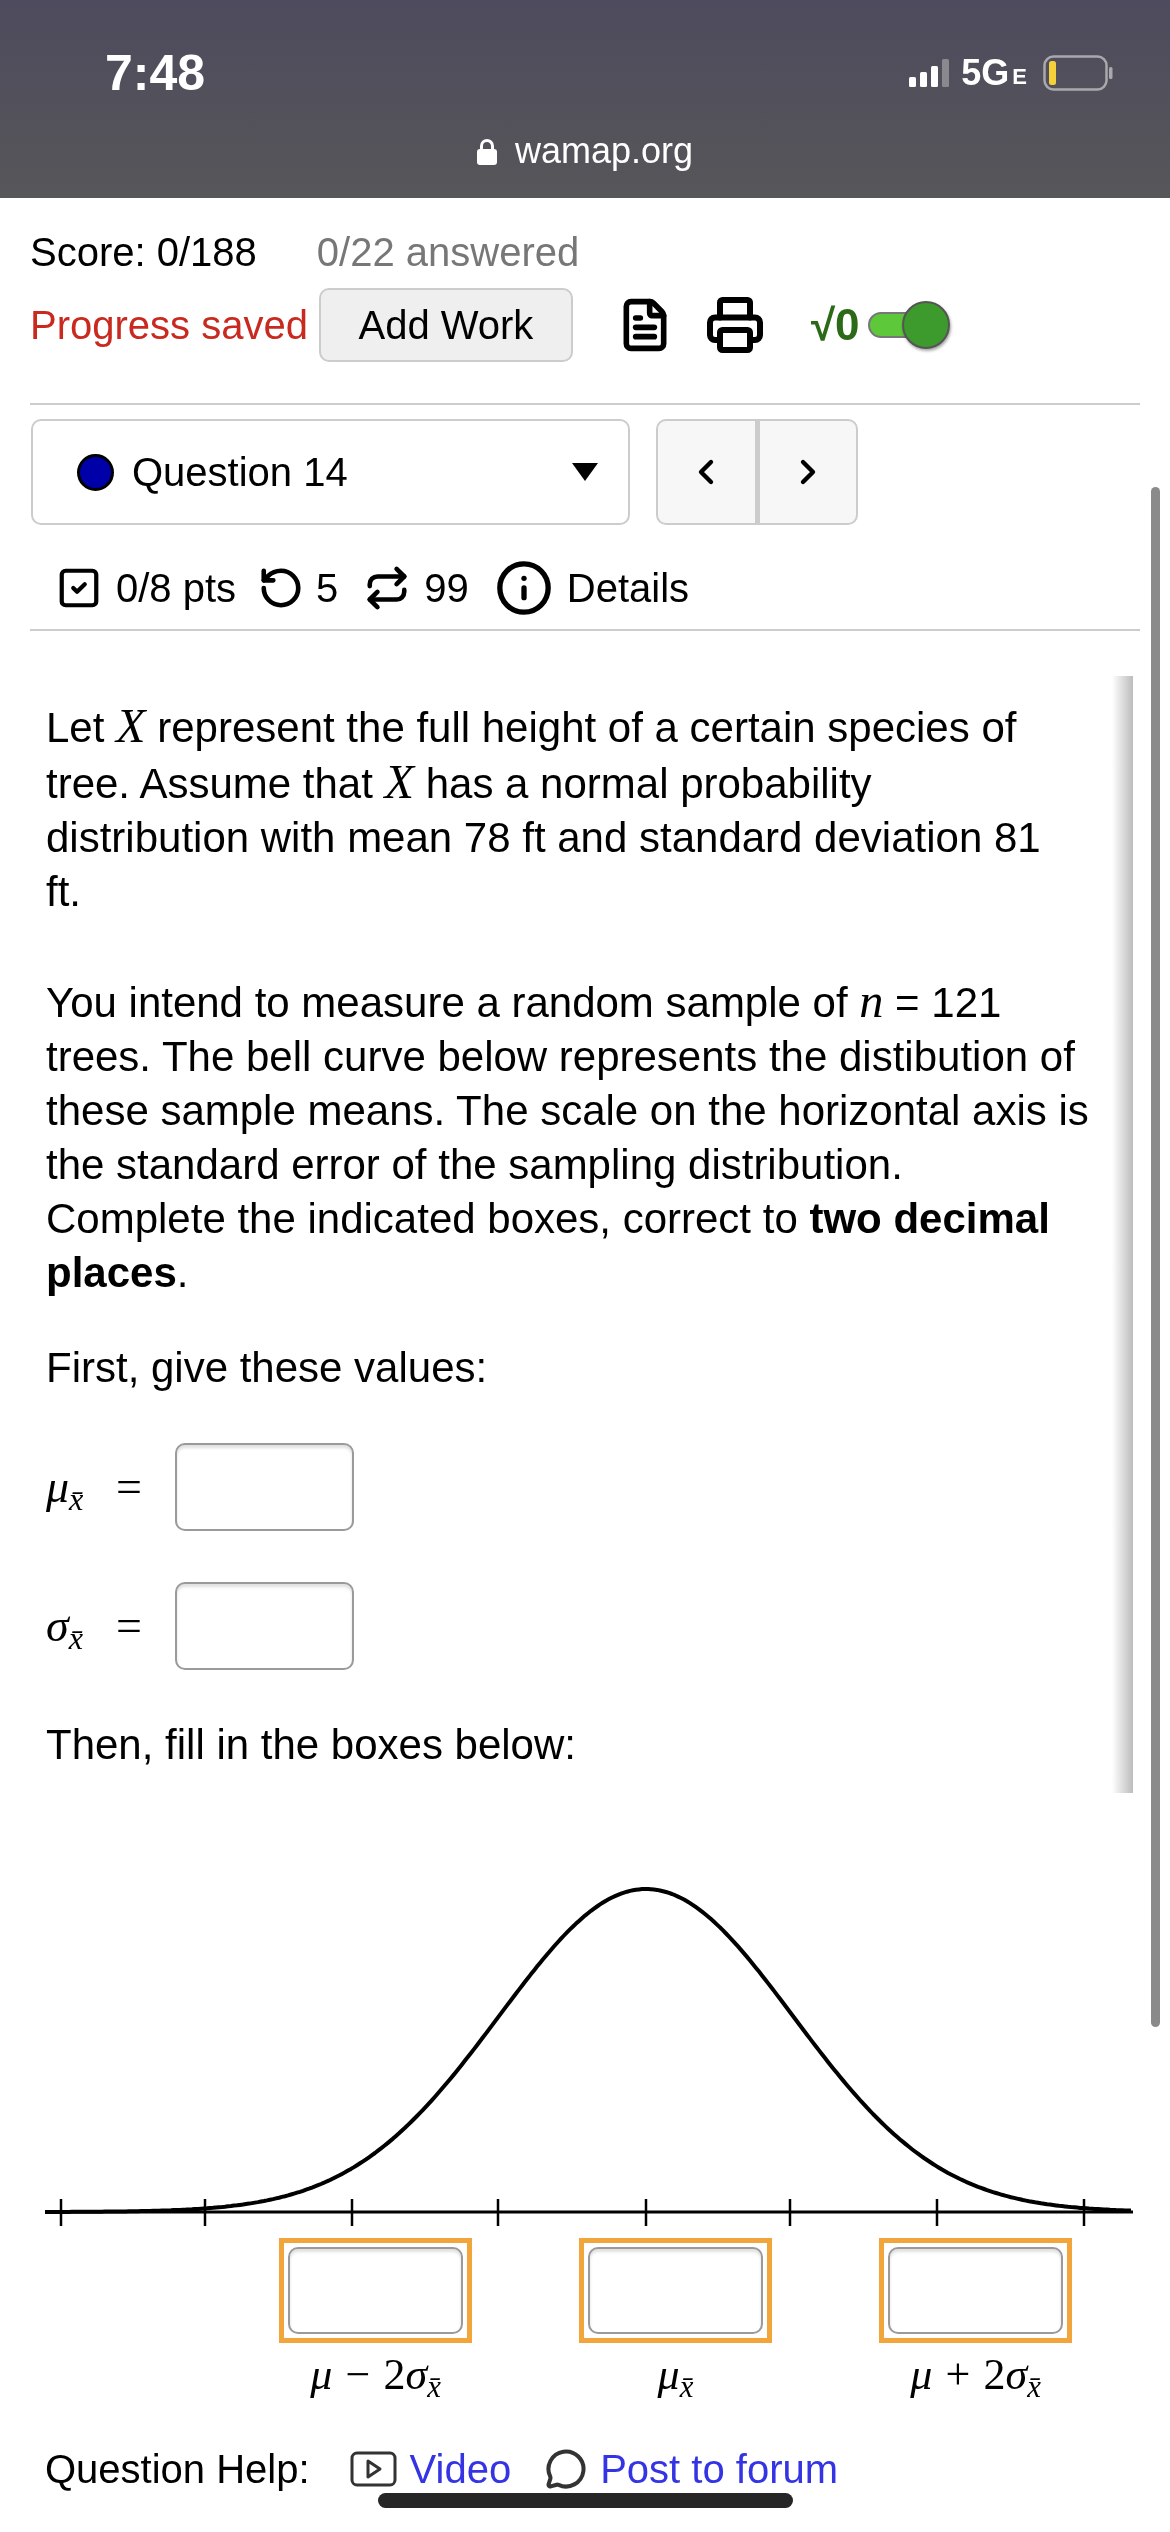  Describe the element at coordinates (1078, 72) in the screenshot. I see `battery-icon` at that location.